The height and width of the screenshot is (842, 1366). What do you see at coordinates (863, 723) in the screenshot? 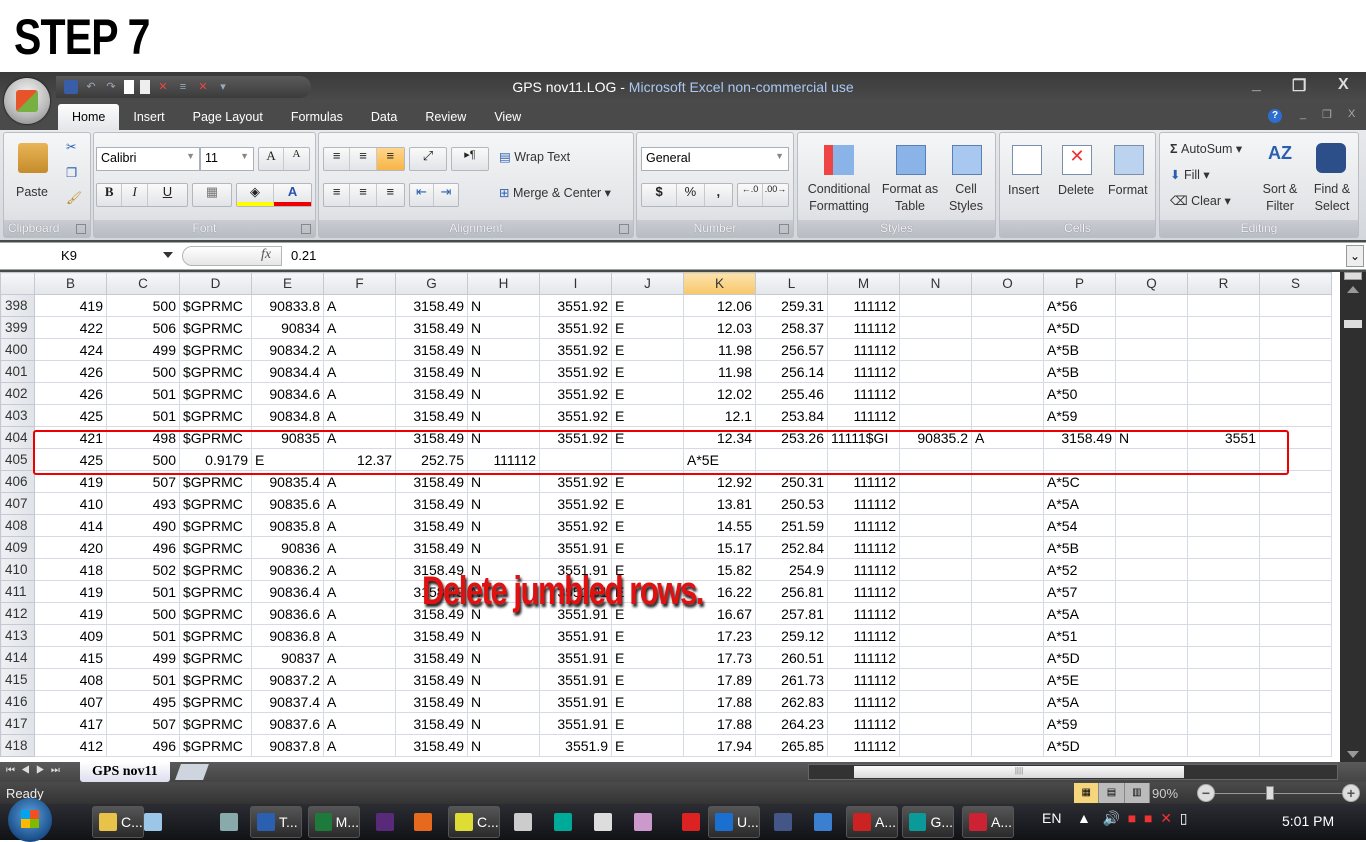
I see `cell-m417: 111112` at bounding box center [863, 723].